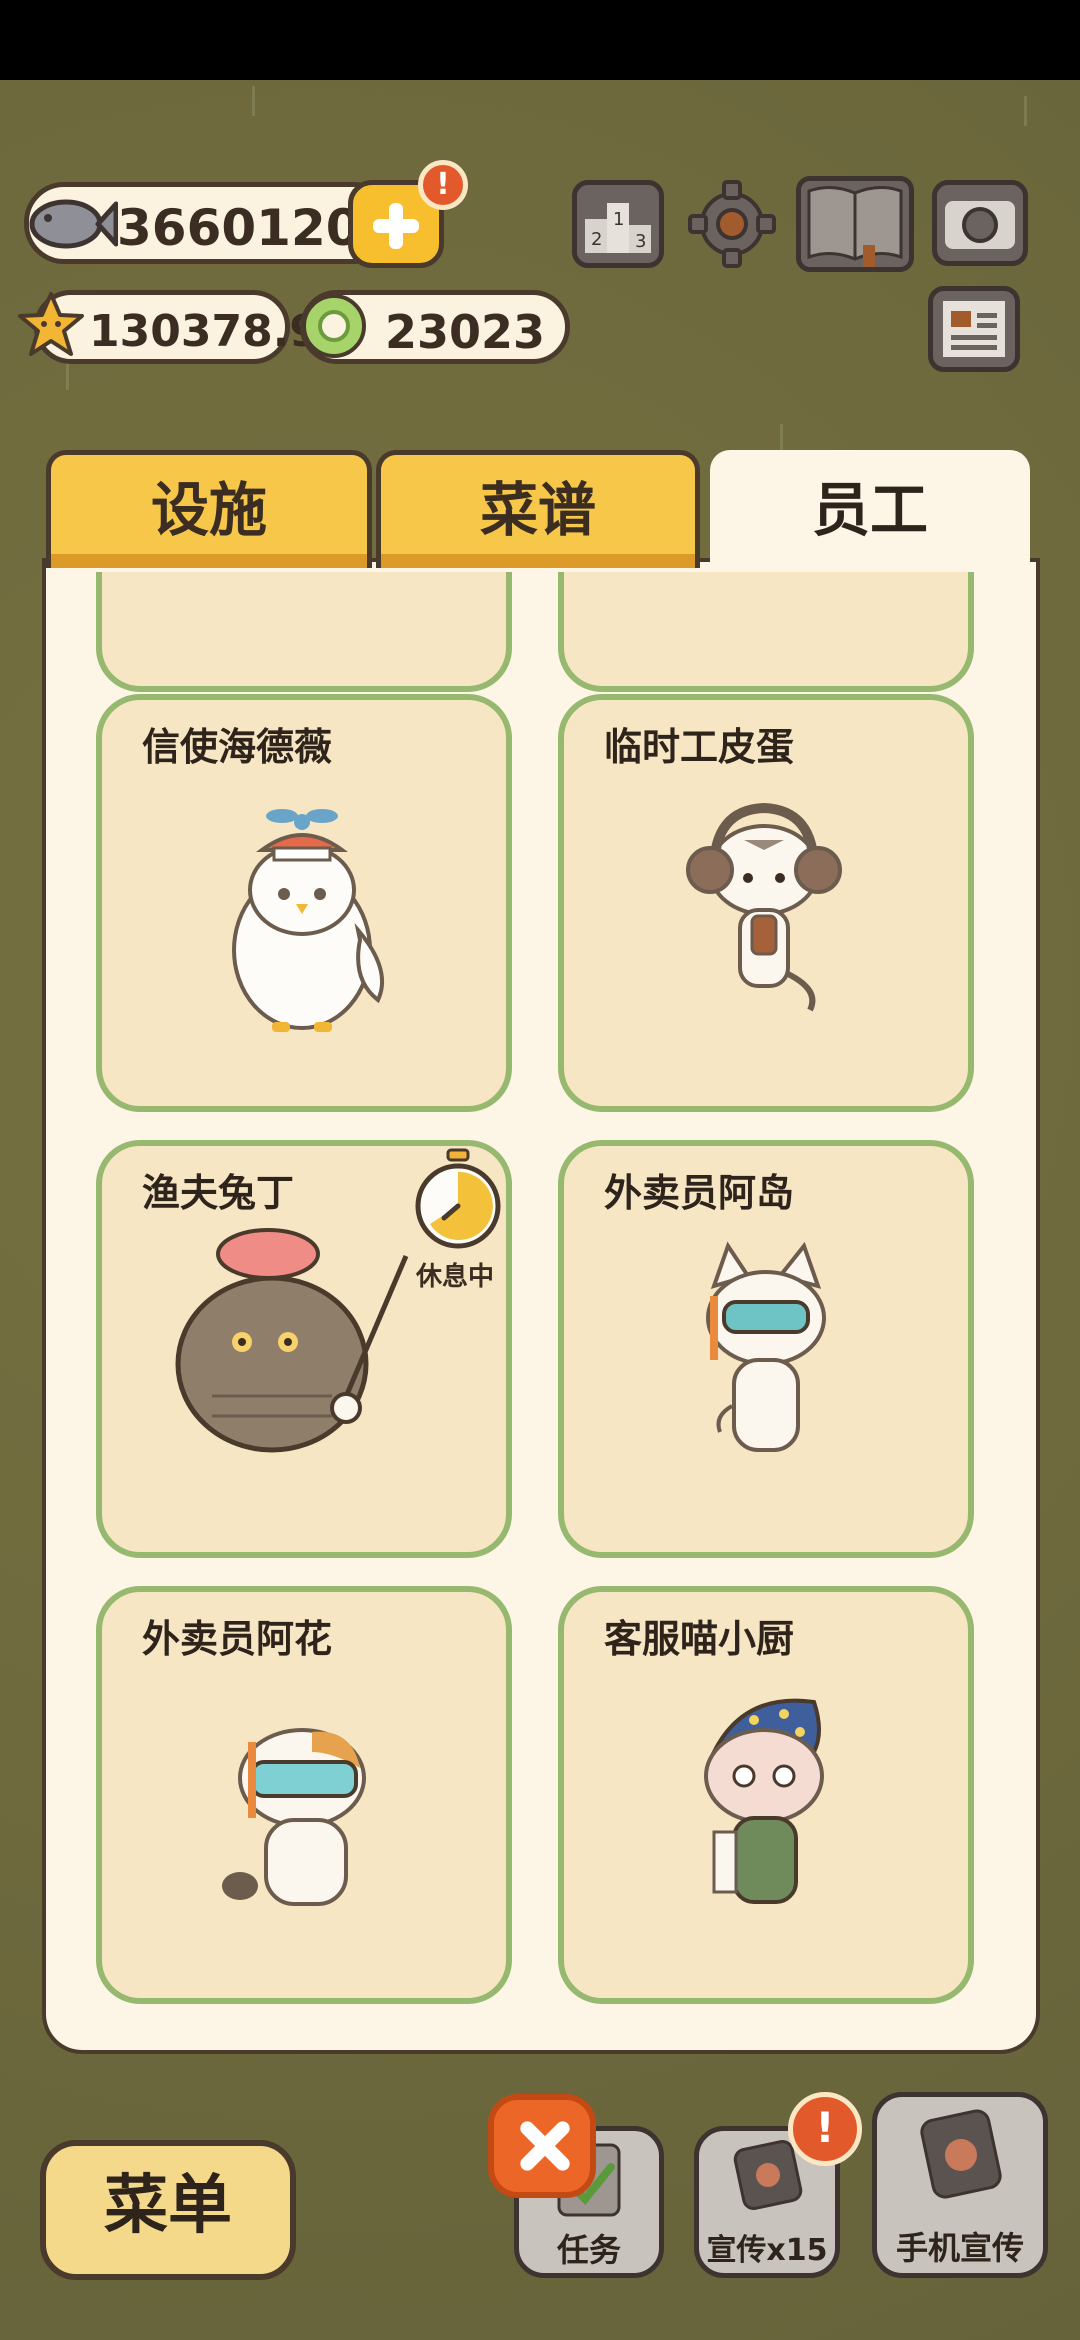  What do you see at coordinates (766, 1346) in the screenshot?
I see `snorkel-cat-white-character-icon` at bounding box center [766, 1346].